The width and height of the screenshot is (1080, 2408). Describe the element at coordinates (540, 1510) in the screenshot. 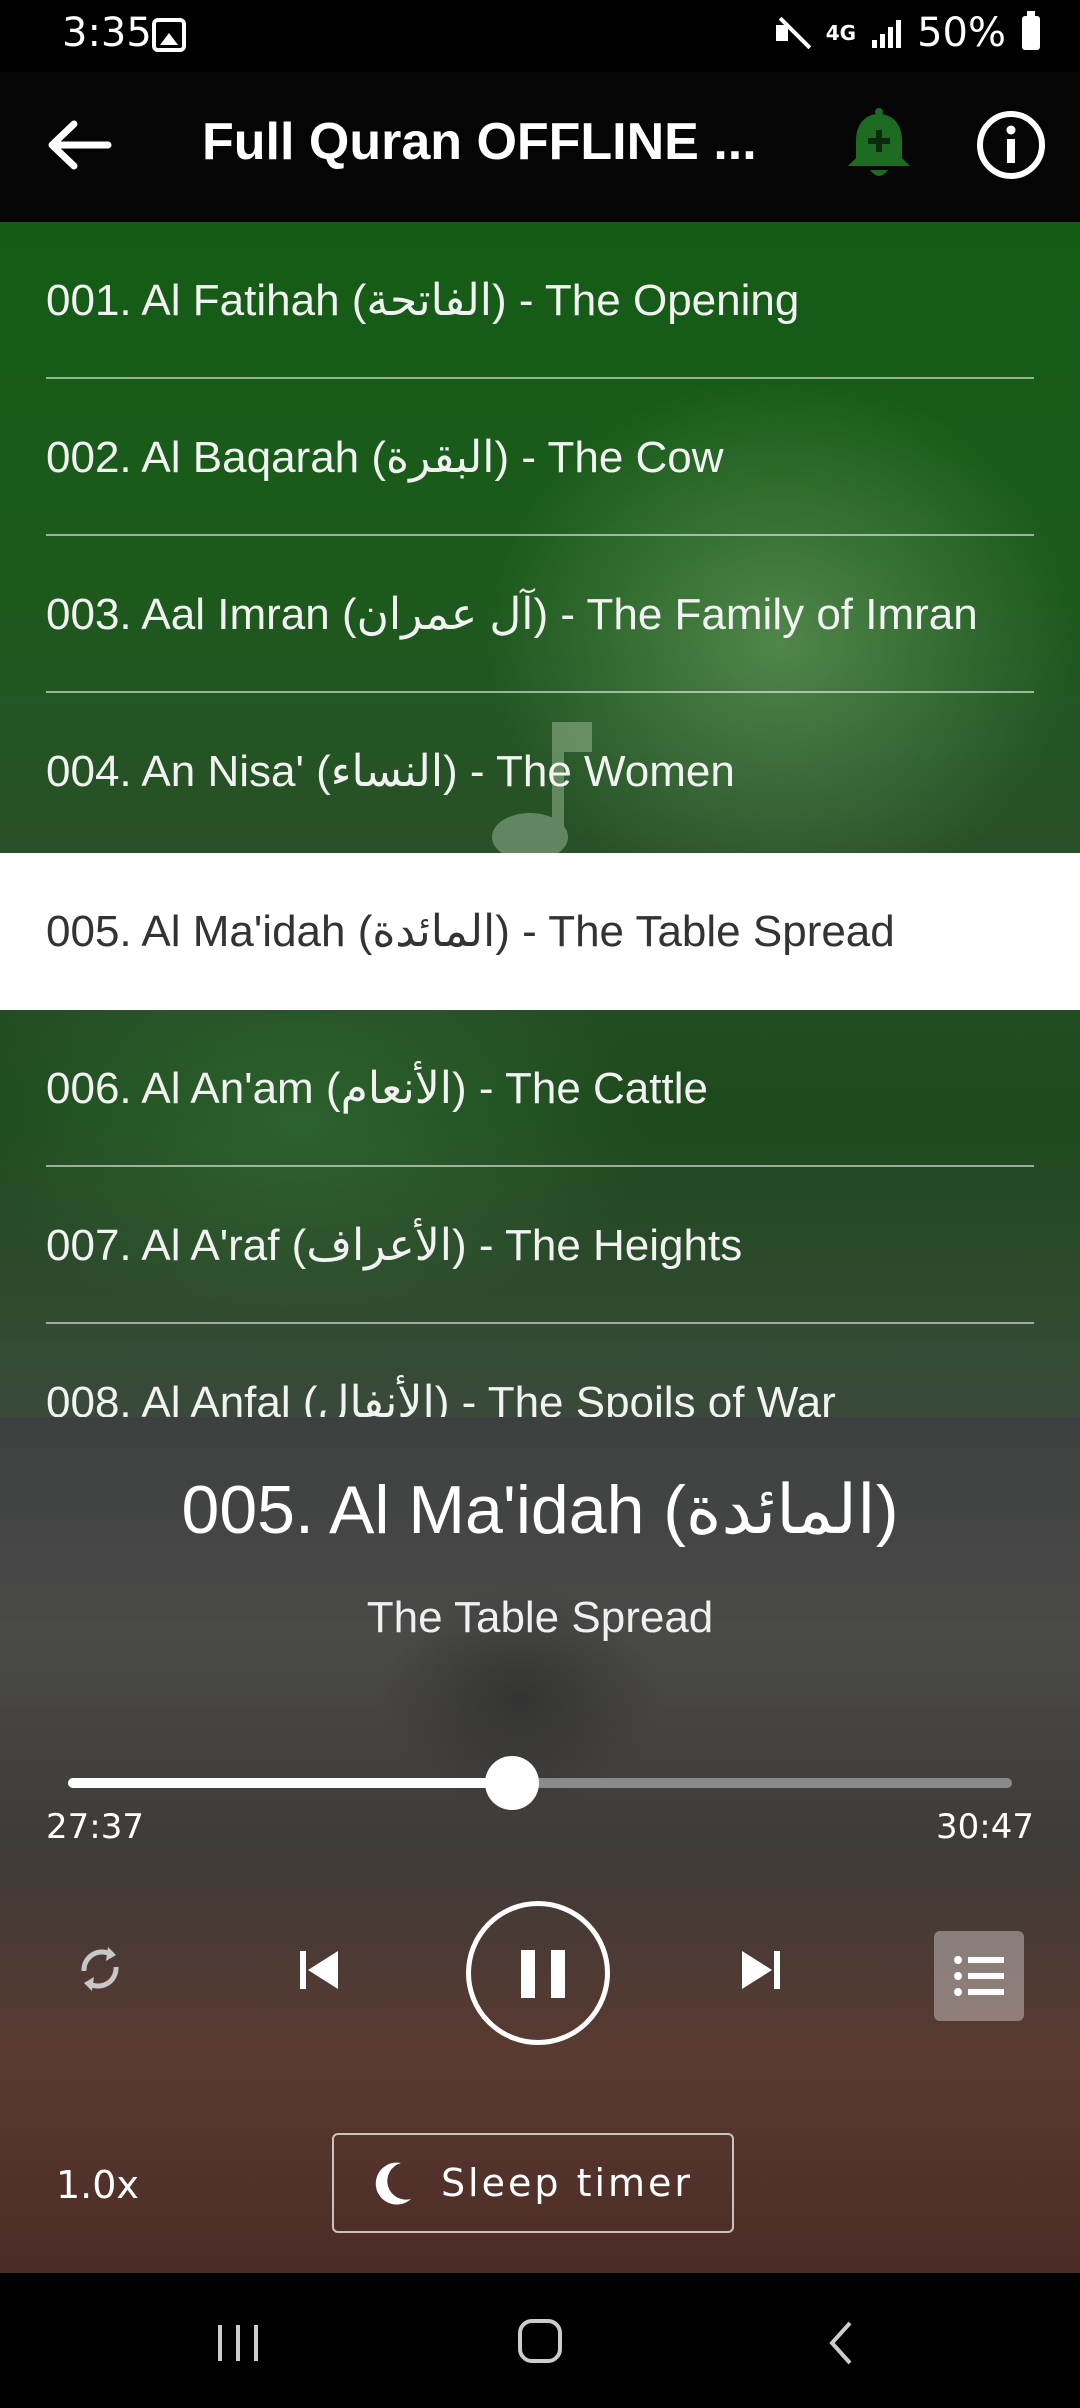

I see `now-playing-title: 005. Al Ma'idah (المائدة)` at that location.